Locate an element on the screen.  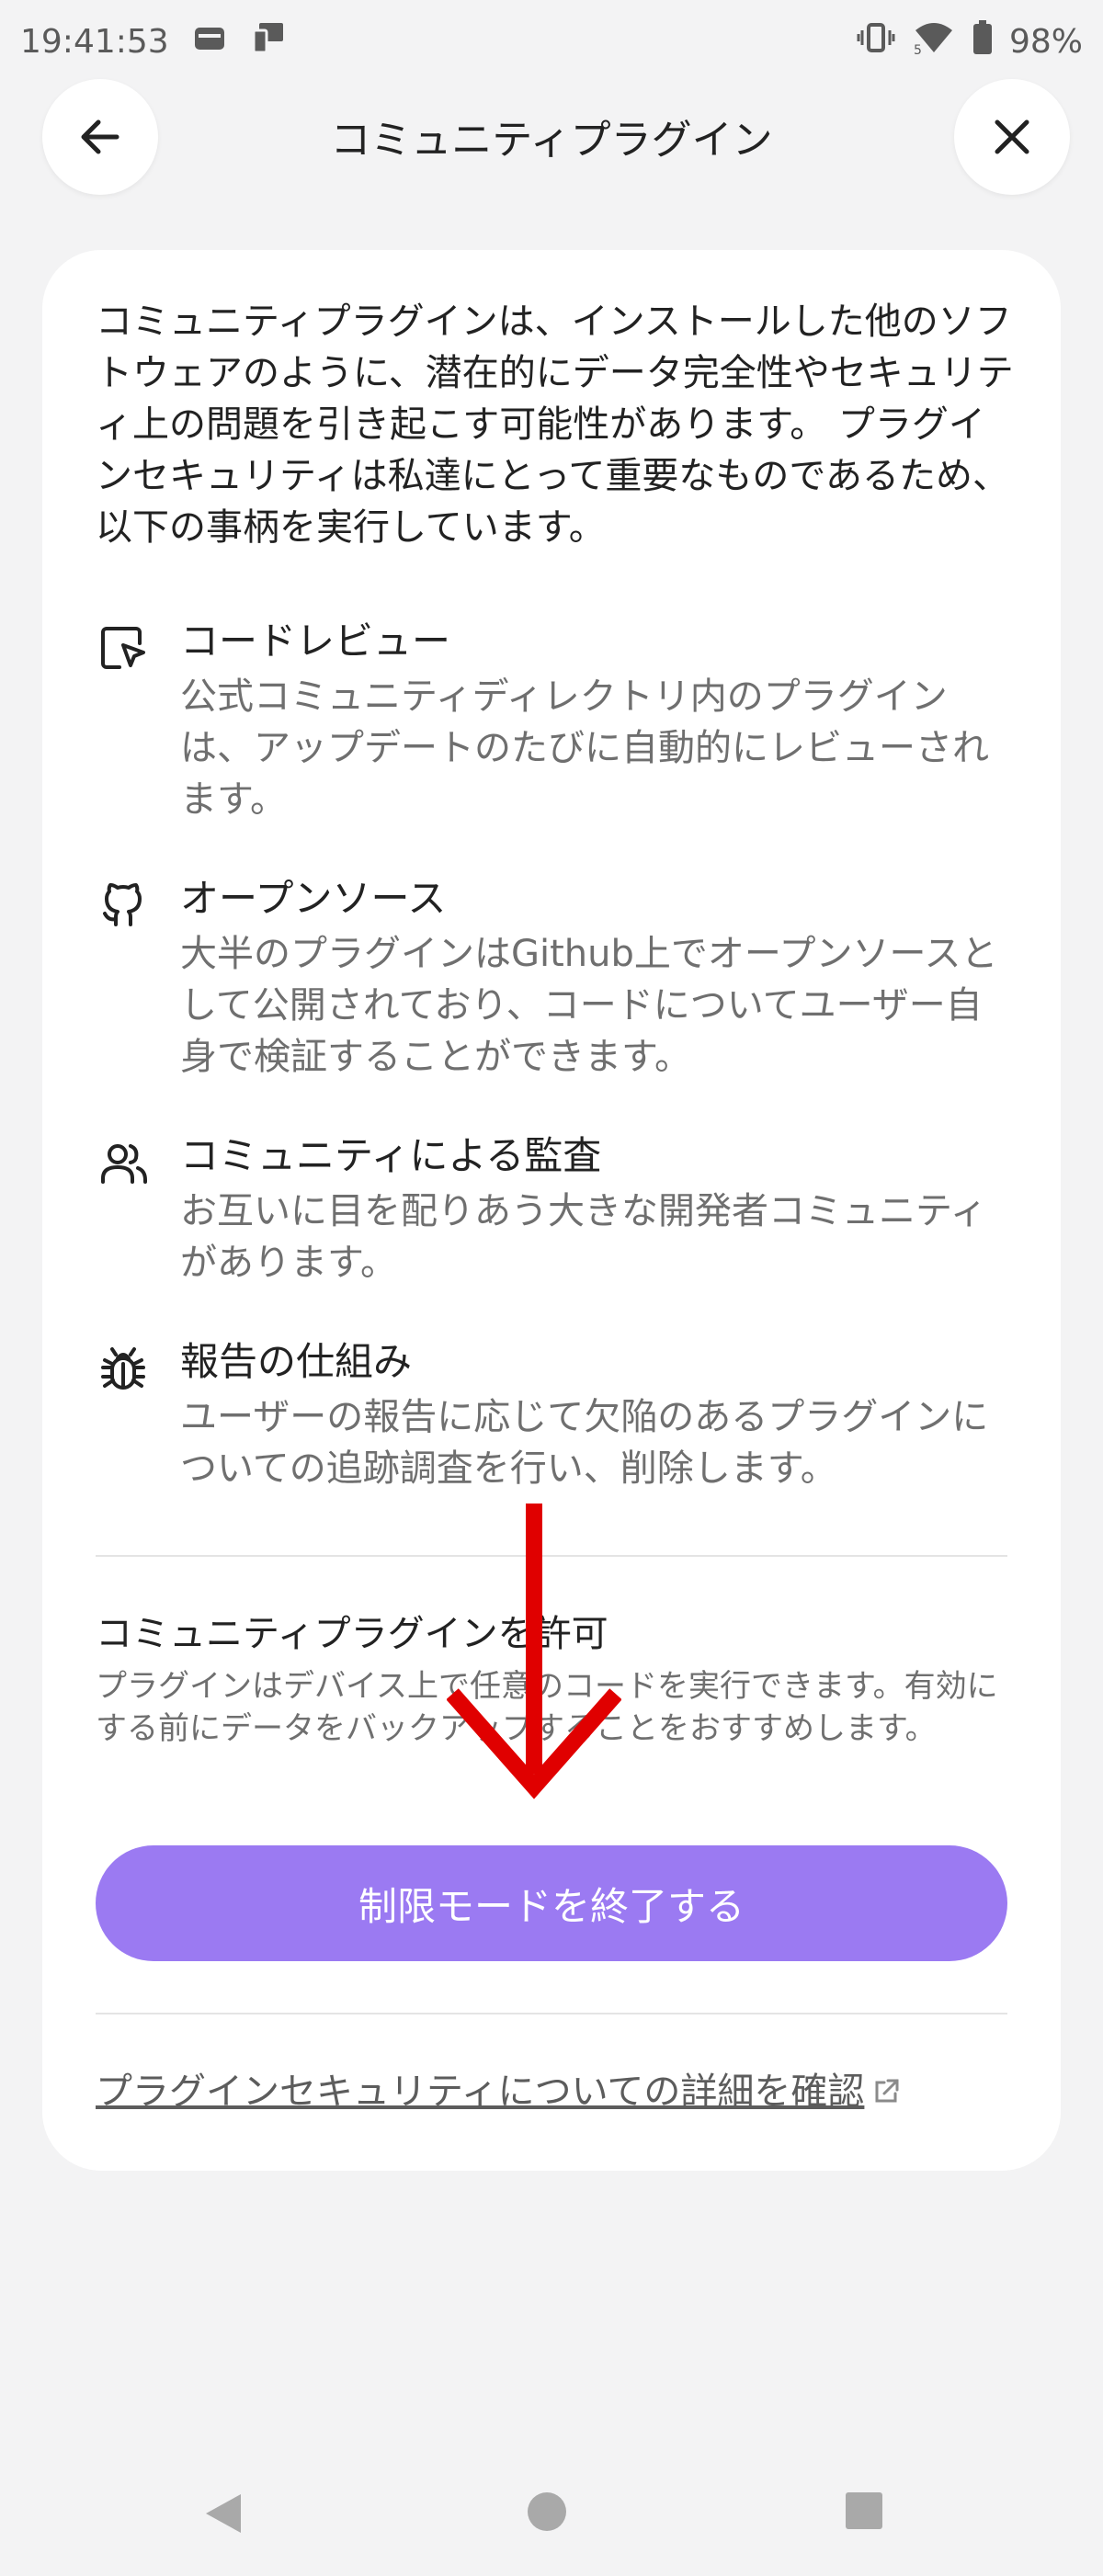
divider is located at coordinates (551, 2014).